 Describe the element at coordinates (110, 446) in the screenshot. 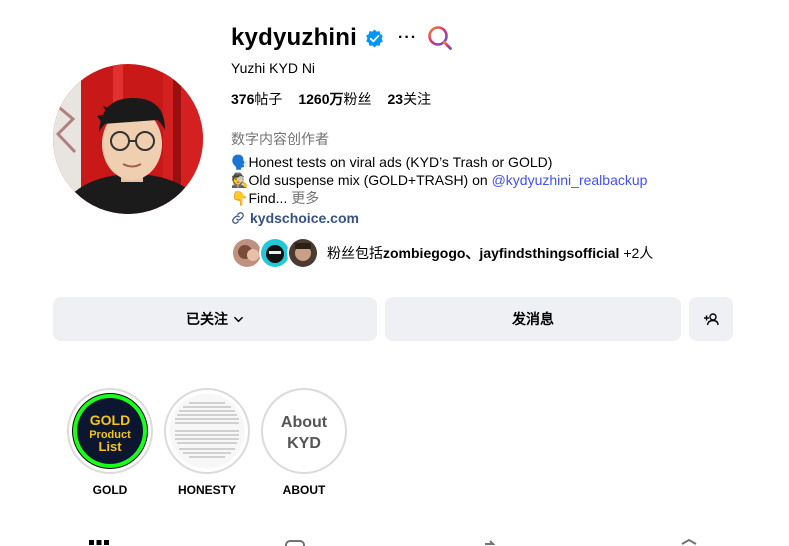

I see `svg-text: List` at that location.